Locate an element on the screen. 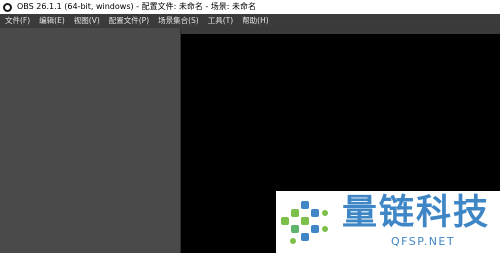  menu-file: 文件(F) is located at coordinates (17, 21).